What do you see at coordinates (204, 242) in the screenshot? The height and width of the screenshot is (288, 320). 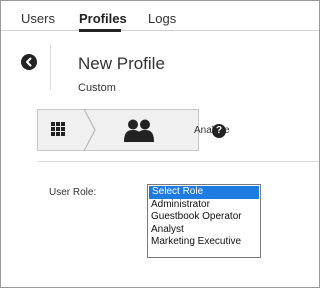 I see `role-option-marketing-executive: Marketing Executive` at bounding box center [204, 242].